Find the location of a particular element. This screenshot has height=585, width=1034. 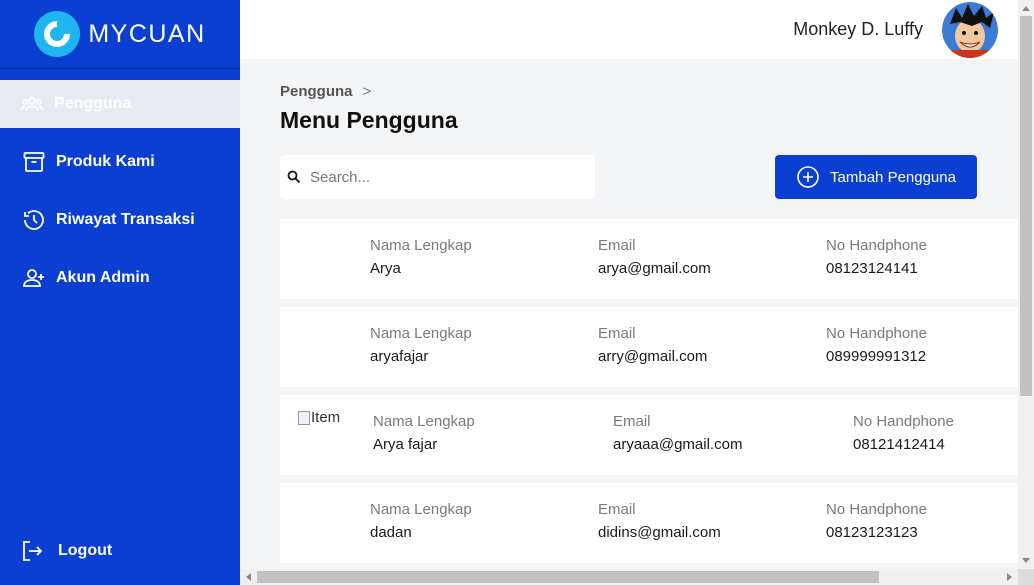

sidebar-item-akun-admin: Akun Admin is located at coordinates (120, 278).